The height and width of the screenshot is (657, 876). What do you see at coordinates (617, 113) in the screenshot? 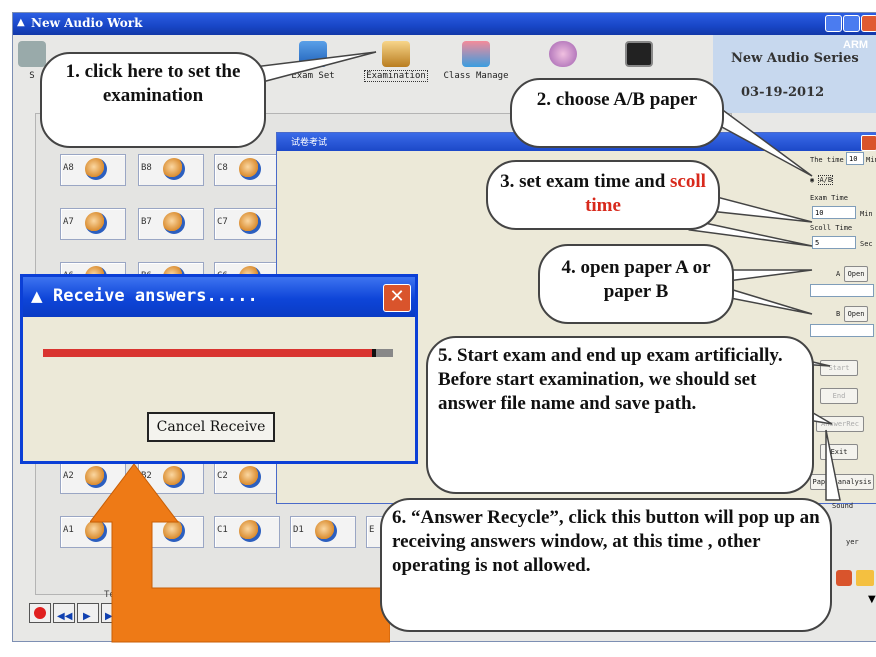
I see `callout-step-2: 2. choose A/B paper` at bounding box center [617, 113].